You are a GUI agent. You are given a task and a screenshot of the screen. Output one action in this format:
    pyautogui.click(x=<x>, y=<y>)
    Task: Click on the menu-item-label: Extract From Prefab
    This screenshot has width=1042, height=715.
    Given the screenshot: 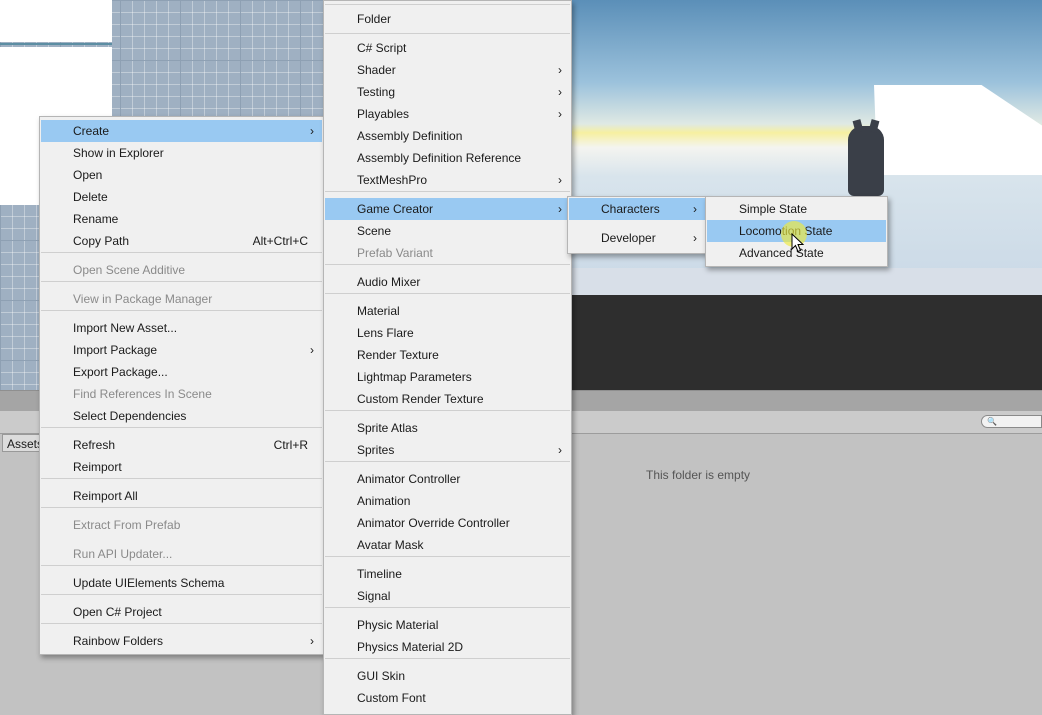 What is the action you would take?
    pyautogui.click(x=127, y=525)
    